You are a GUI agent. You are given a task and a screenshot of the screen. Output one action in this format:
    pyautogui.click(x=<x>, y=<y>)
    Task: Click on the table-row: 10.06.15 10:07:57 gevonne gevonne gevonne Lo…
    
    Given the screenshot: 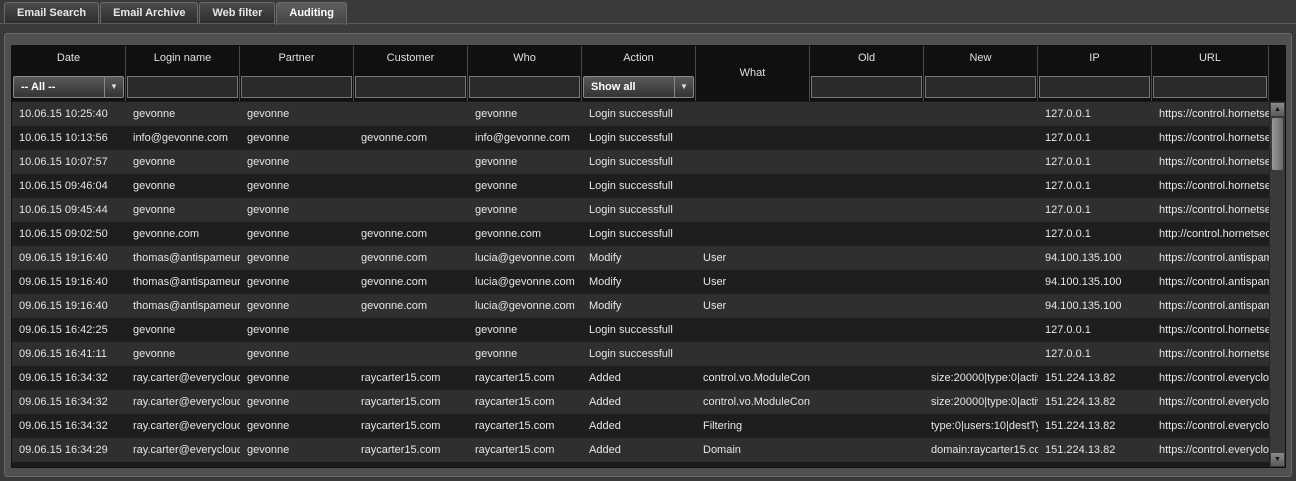 What is the action you would take?
    pyautogui.click(x=640, y=162)
    